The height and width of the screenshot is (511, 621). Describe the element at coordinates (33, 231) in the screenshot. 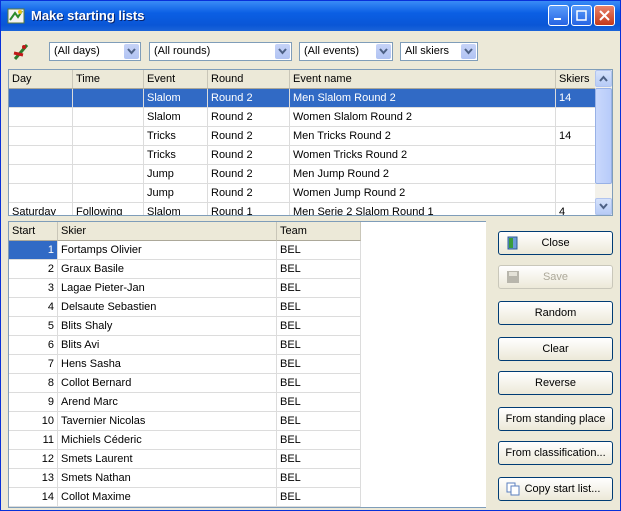

I see `col-header-start: Start` at that location.